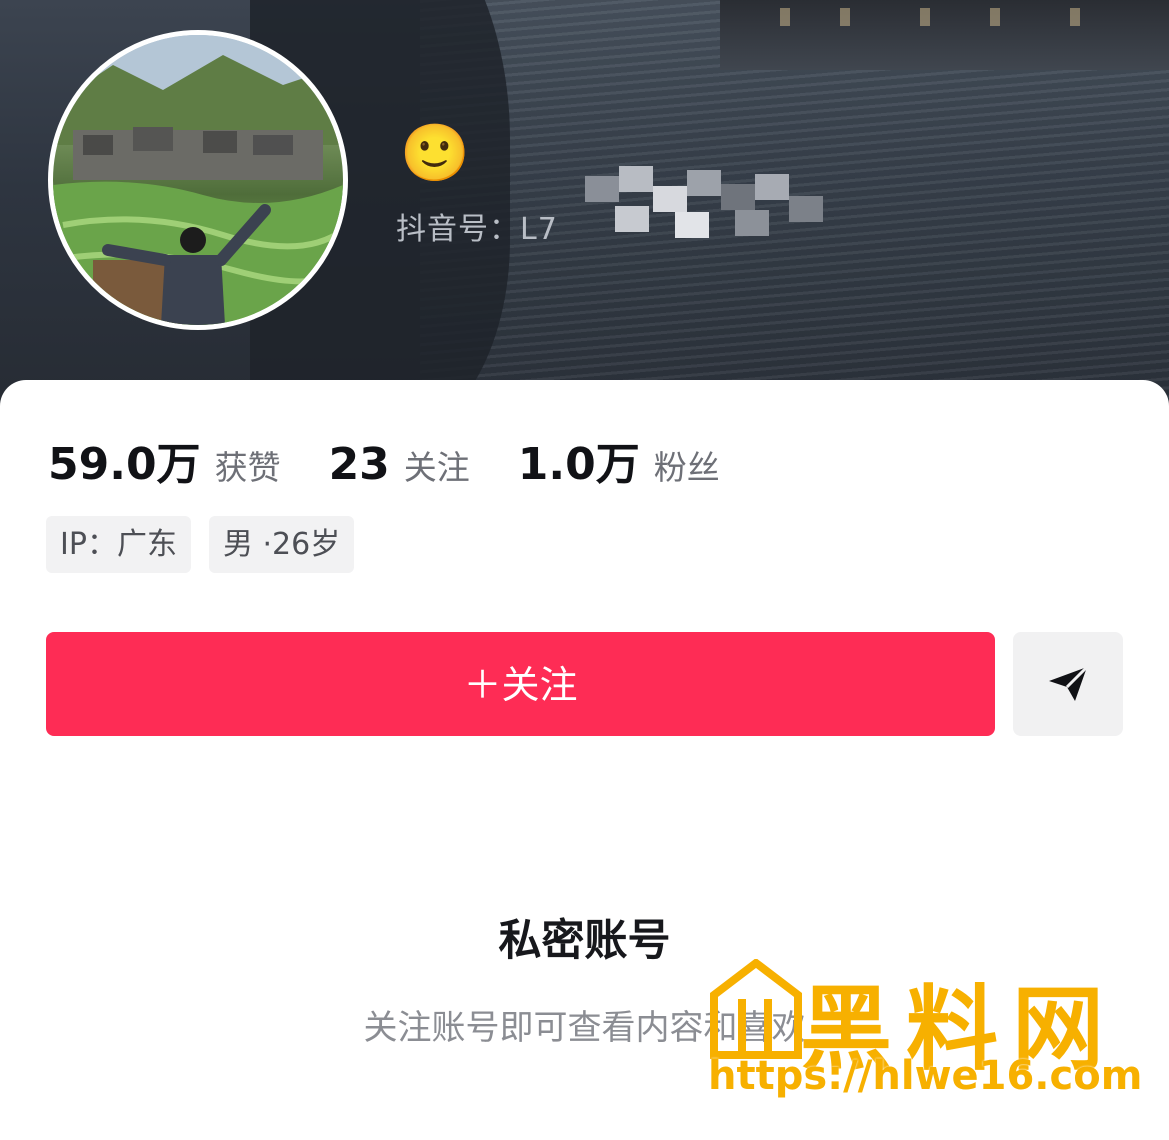 This screenshot has height=1140, width=1169. What do you see at coordinates (435, 153) in the screenshot?
I see `smiley-emoji-icon: 🙂` at bounding box center [435, 153].